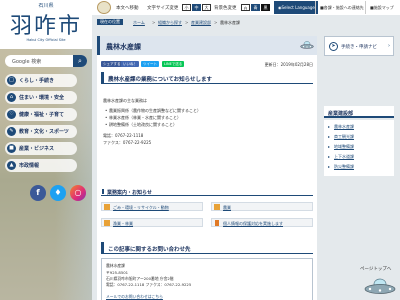 Image resolution: width=400 pixels, height=300 pixels. I want to click on mascot-icon, so click(104, 7).